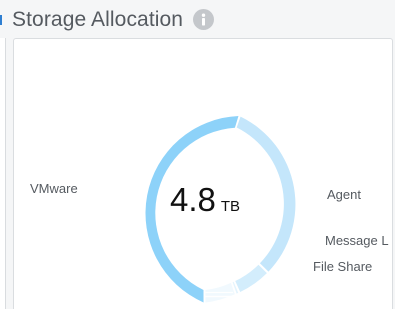 The width and height of the screenshot is (395, 309). I want to click on info-icon-glyph, so click(203, 19).